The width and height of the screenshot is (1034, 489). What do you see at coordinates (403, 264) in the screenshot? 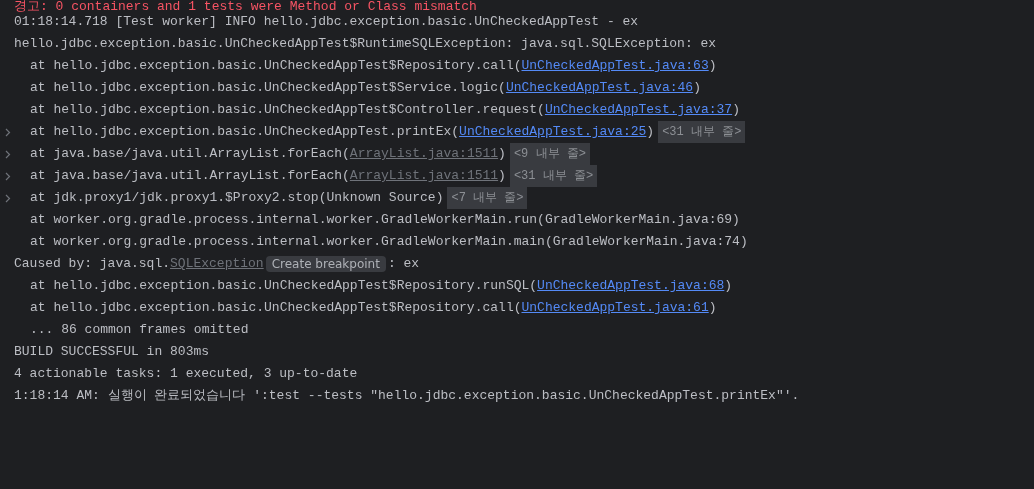
I see `log-text: : ex` at bounding box center [403, 264].